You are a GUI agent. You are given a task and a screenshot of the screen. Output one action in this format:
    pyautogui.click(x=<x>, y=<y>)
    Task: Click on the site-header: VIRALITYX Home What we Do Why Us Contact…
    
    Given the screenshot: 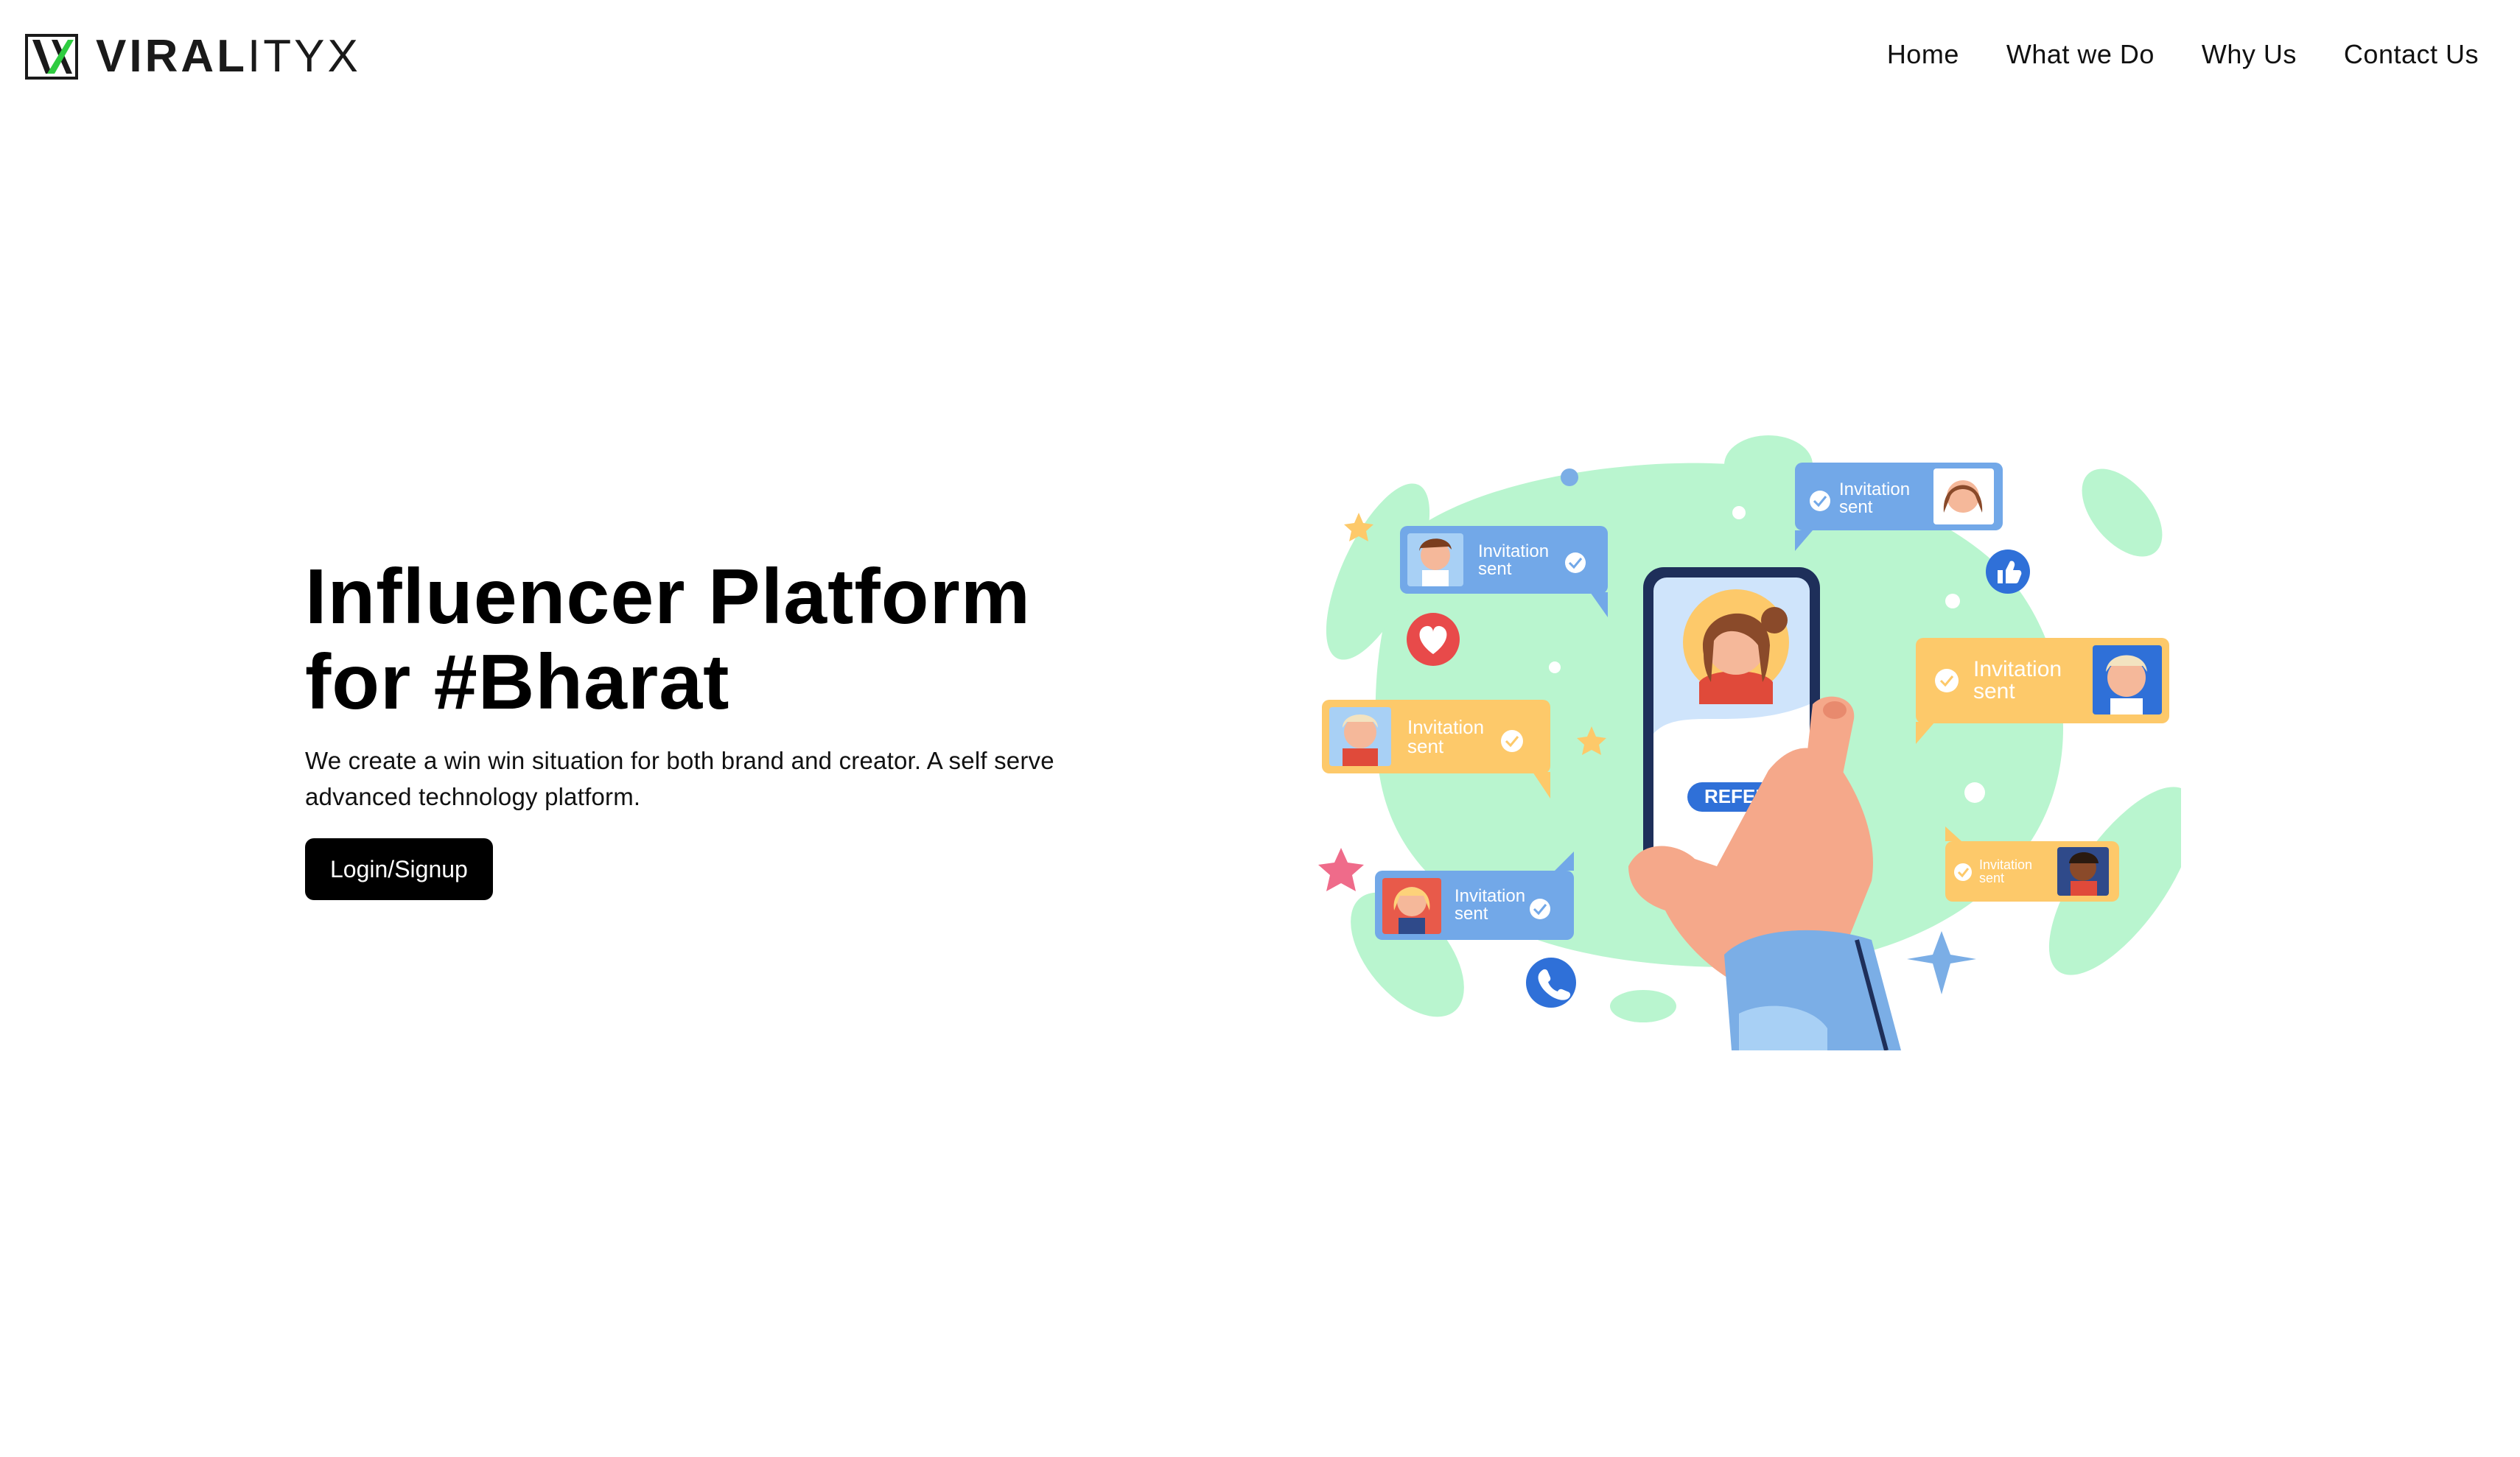 What is the action you would take?
    pyautogui.click(x=1260, y=59)
    